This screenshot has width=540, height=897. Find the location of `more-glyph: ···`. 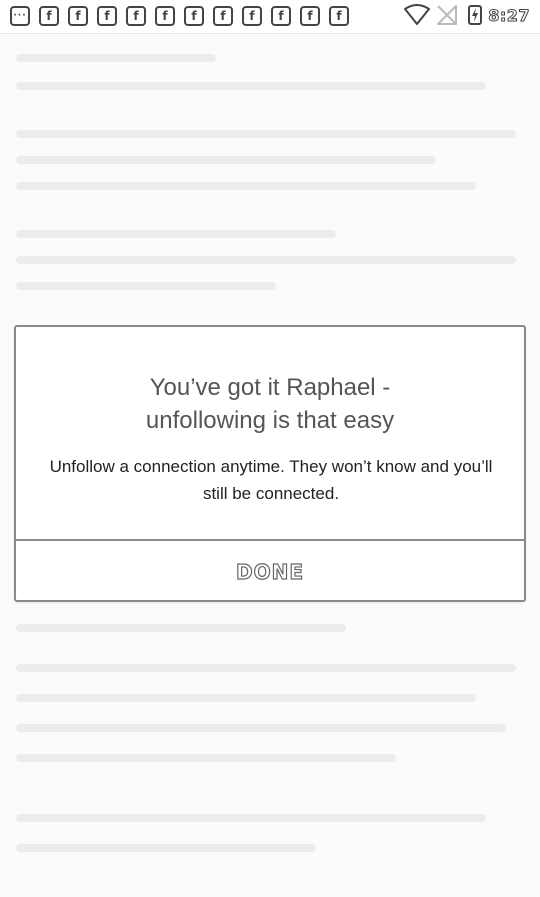

more-glyph: ··· is located at coordinates (20, 15).